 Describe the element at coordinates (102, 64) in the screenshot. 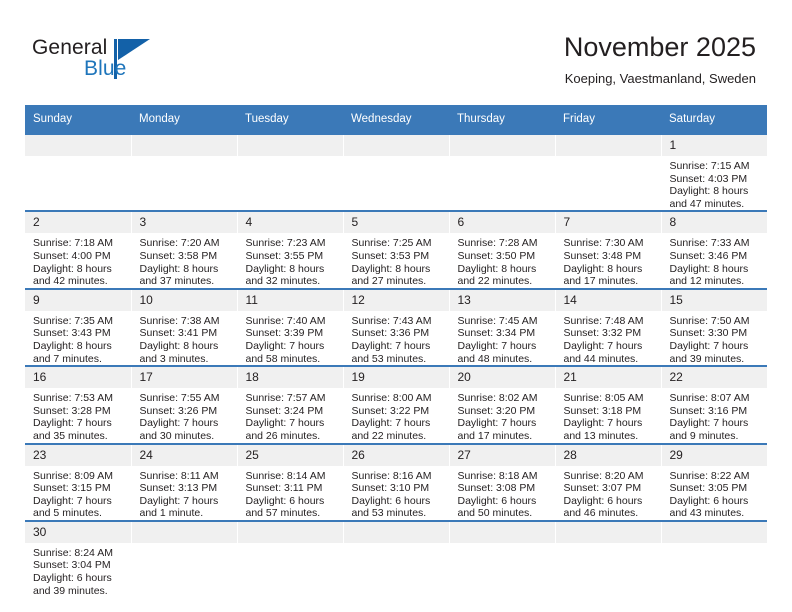

I see `generalblue-logo: General Blue` at that location.